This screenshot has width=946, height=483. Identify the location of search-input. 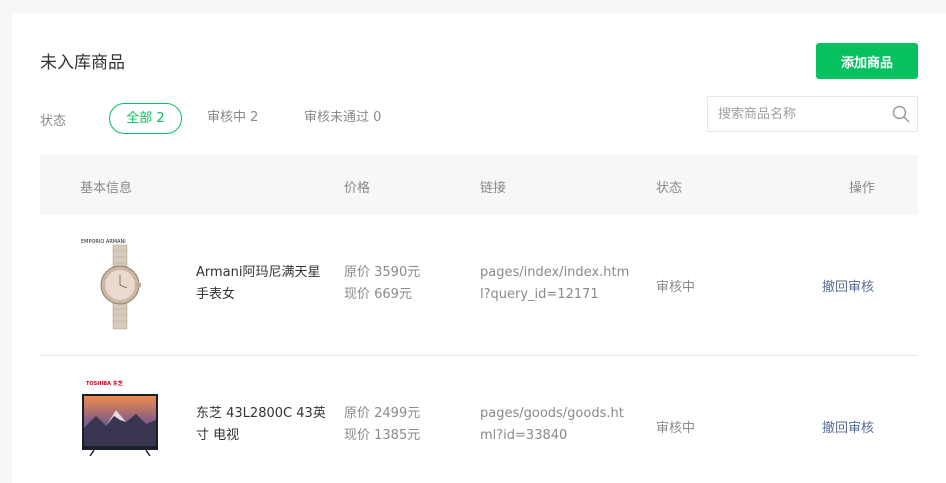
(803, 114).